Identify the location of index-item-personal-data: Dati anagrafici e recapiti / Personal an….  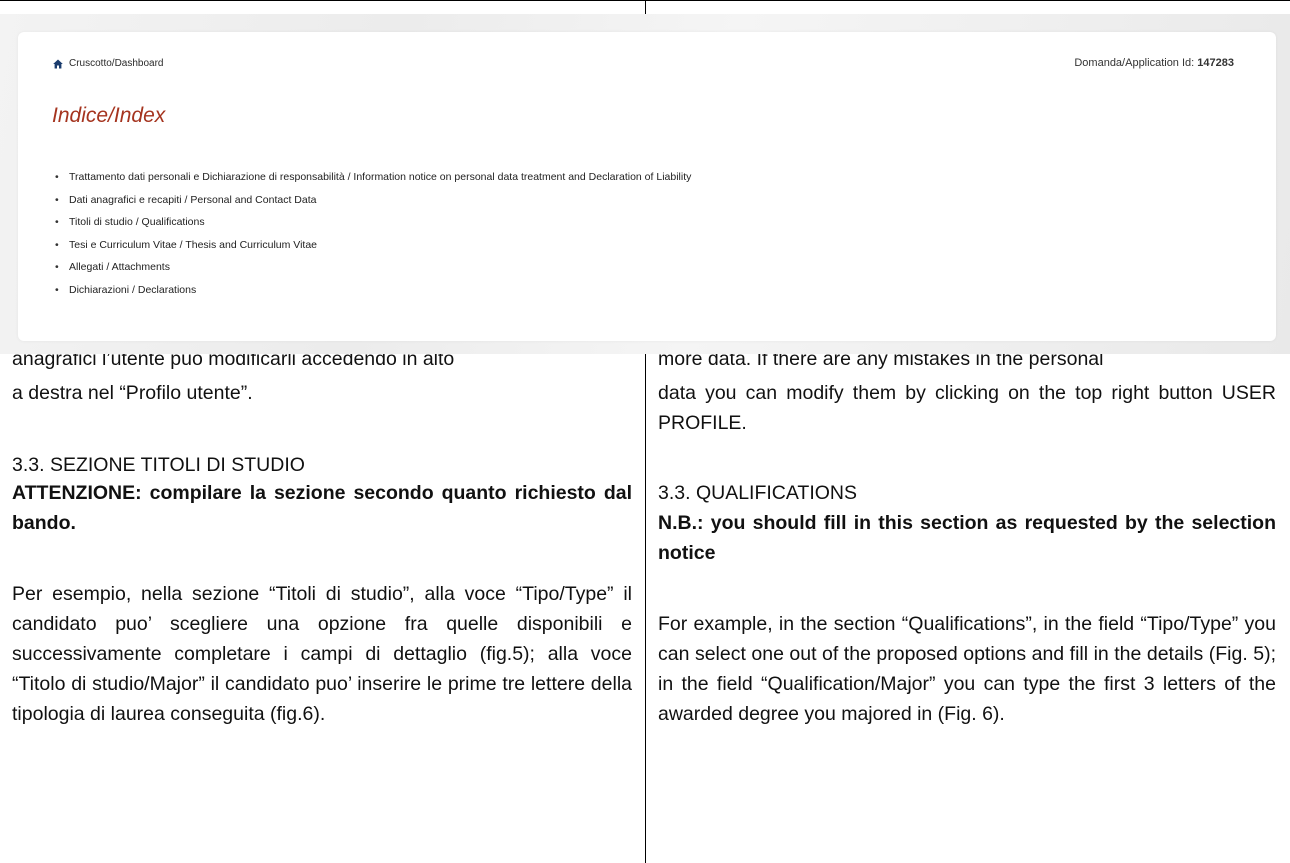
(371, 204).